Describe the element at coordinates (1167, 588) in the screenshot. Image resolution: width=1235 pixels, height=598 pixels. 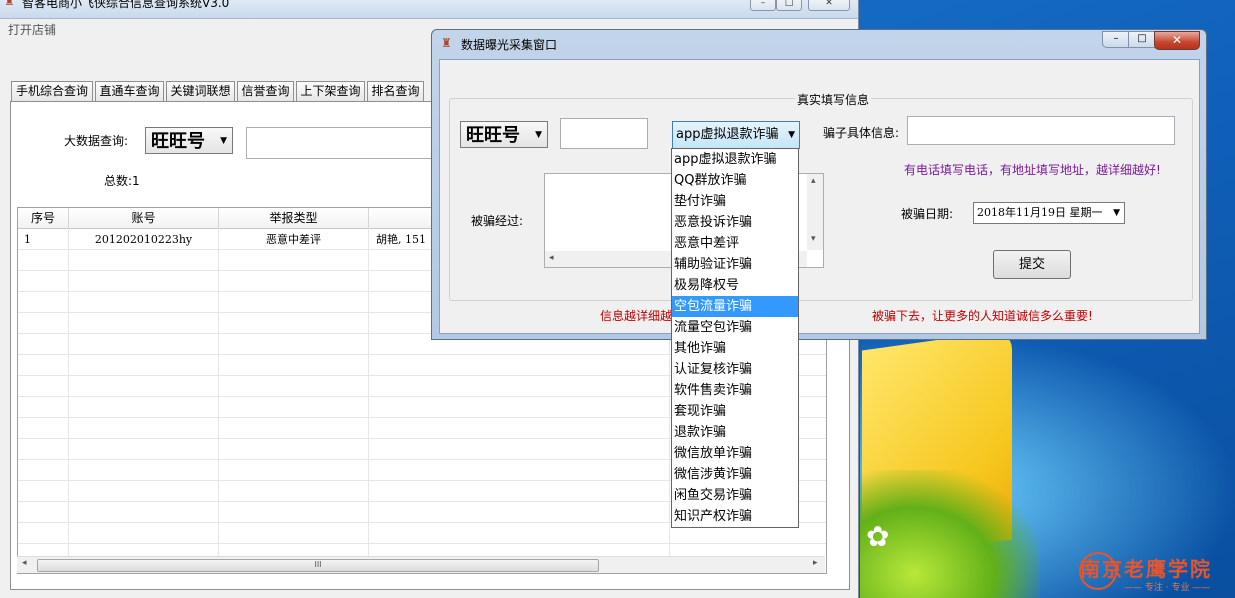
I see `watermark-subtext: —— 专注 · 专业 ——` at that location.